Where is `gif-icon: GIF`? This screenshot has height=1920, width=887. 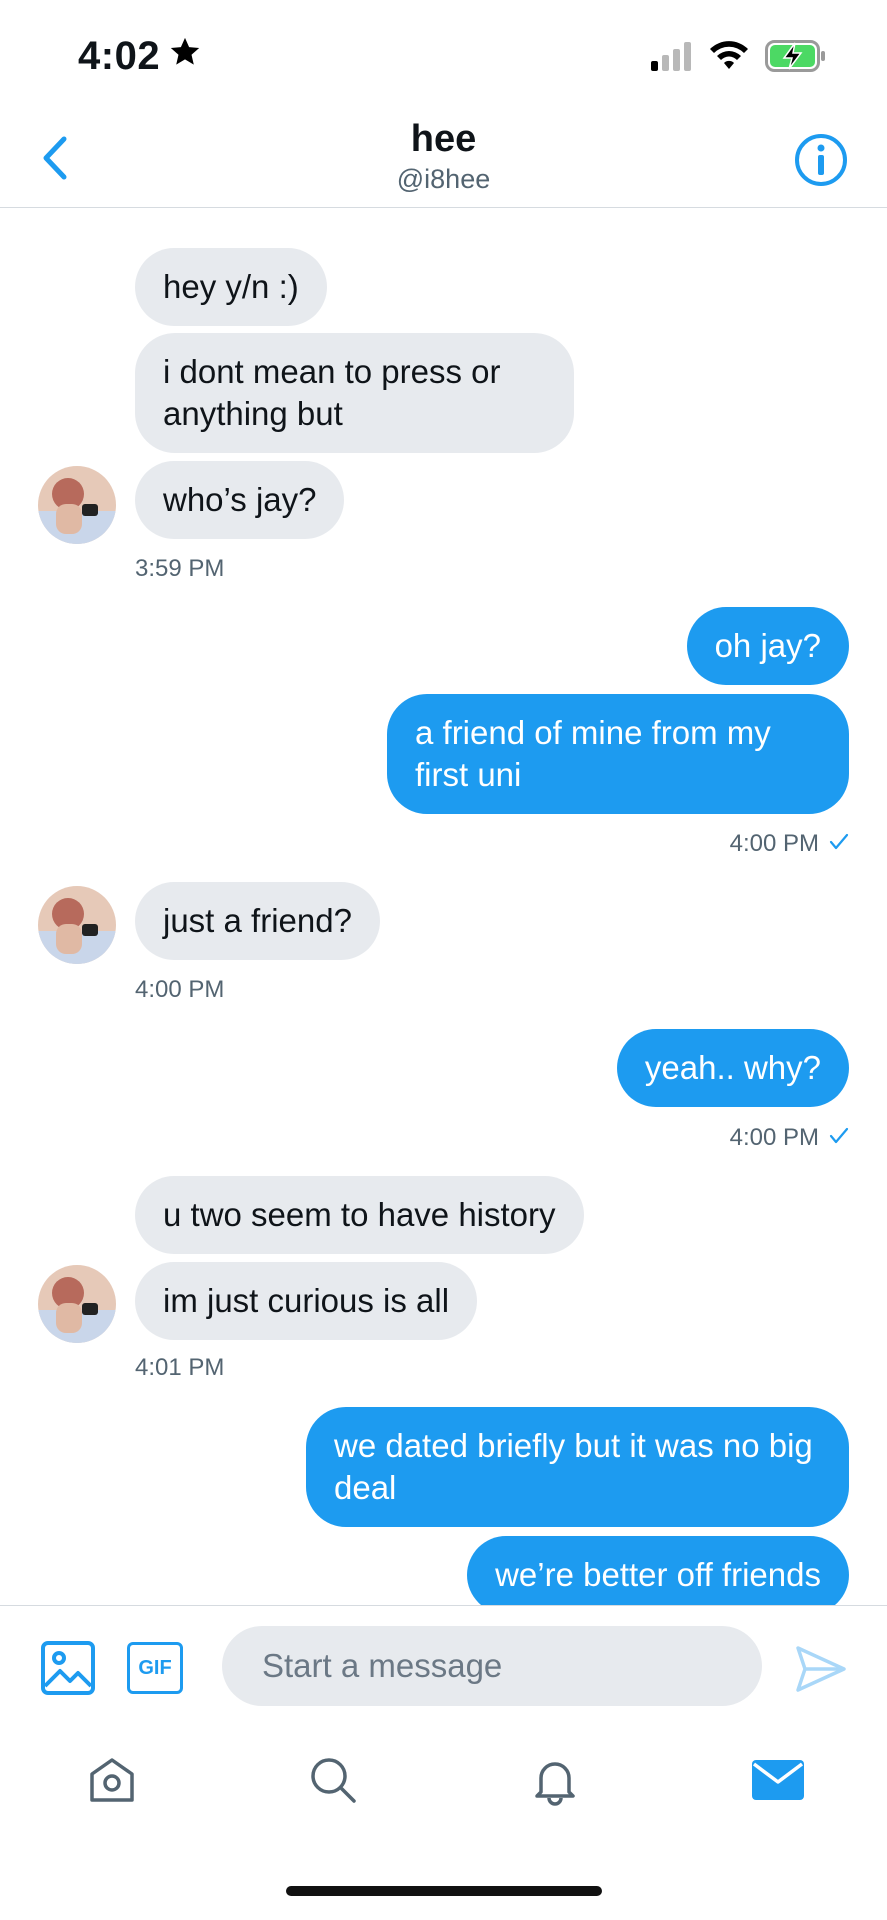
gif-icon: GIF is located at coordinates (155, 1667).